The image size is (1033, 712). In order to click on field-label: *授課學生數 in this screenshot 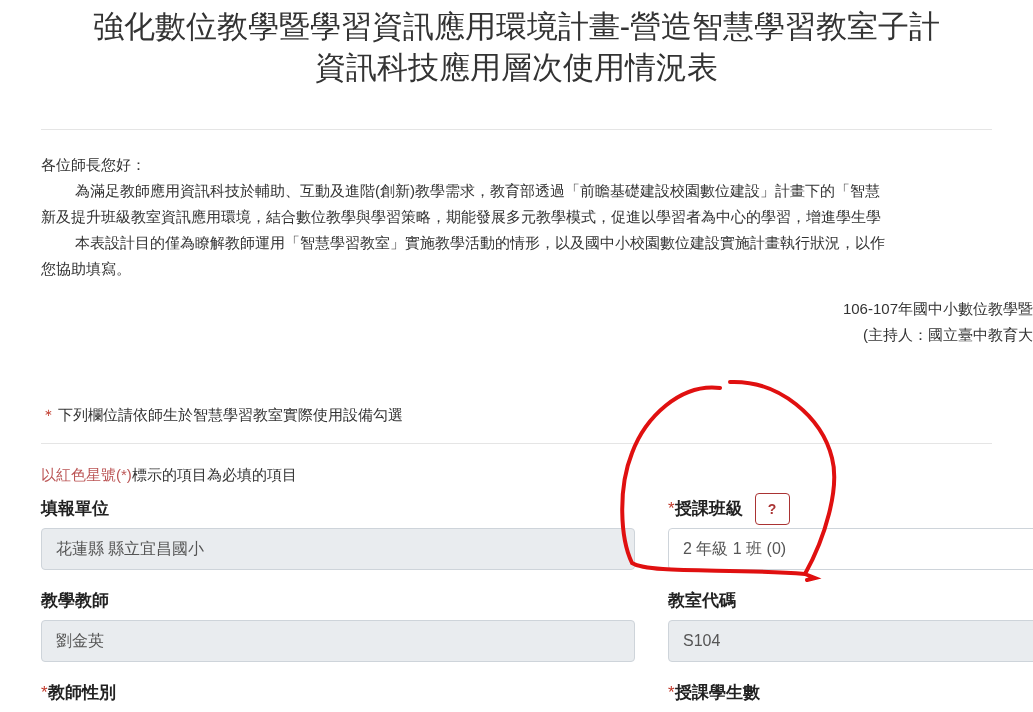, I will do `click(714, 693)`.